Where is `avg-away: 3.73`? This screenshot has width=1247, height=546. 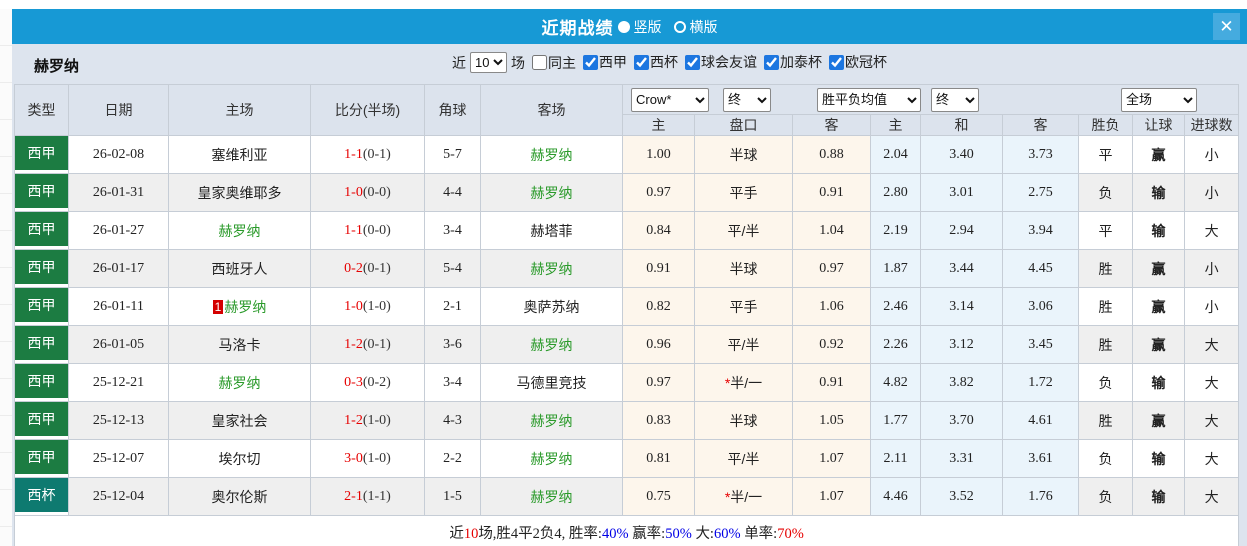
avg-away: 3.73 is located at coordinates (1040, 154).